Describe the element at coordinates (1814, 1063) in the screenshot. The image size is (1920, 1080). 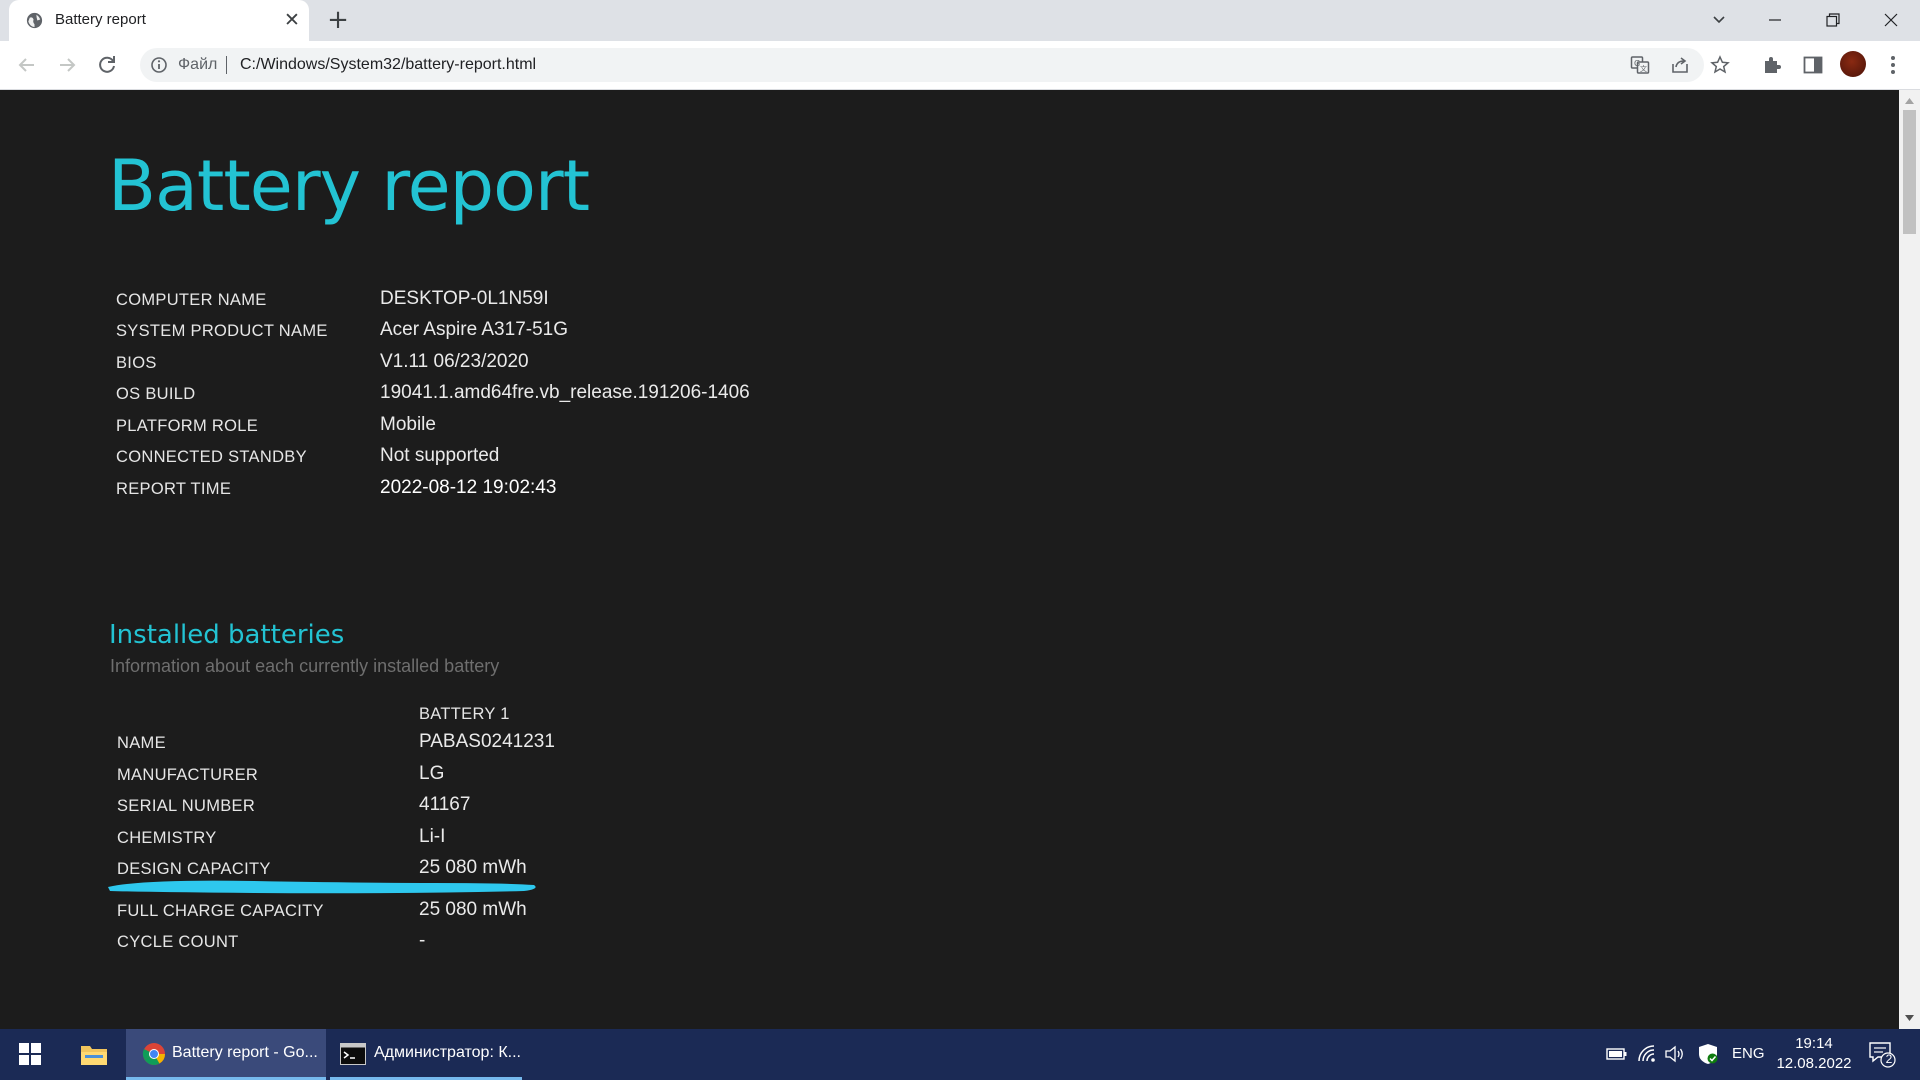
I see `clock-date: 12.08.2022` at that location.